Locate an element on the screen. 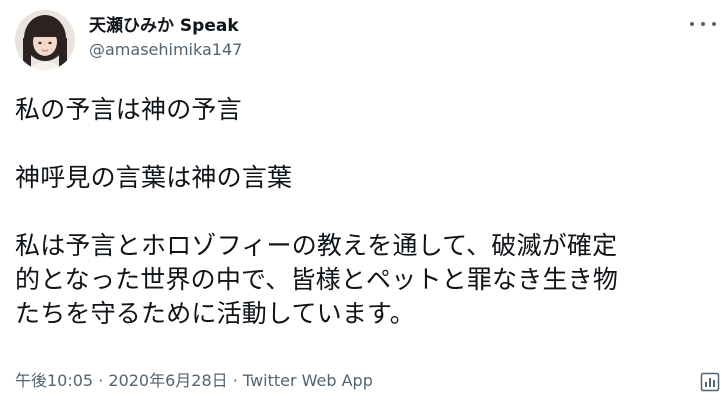  avatar-photo is located at coordinates (45, 40).